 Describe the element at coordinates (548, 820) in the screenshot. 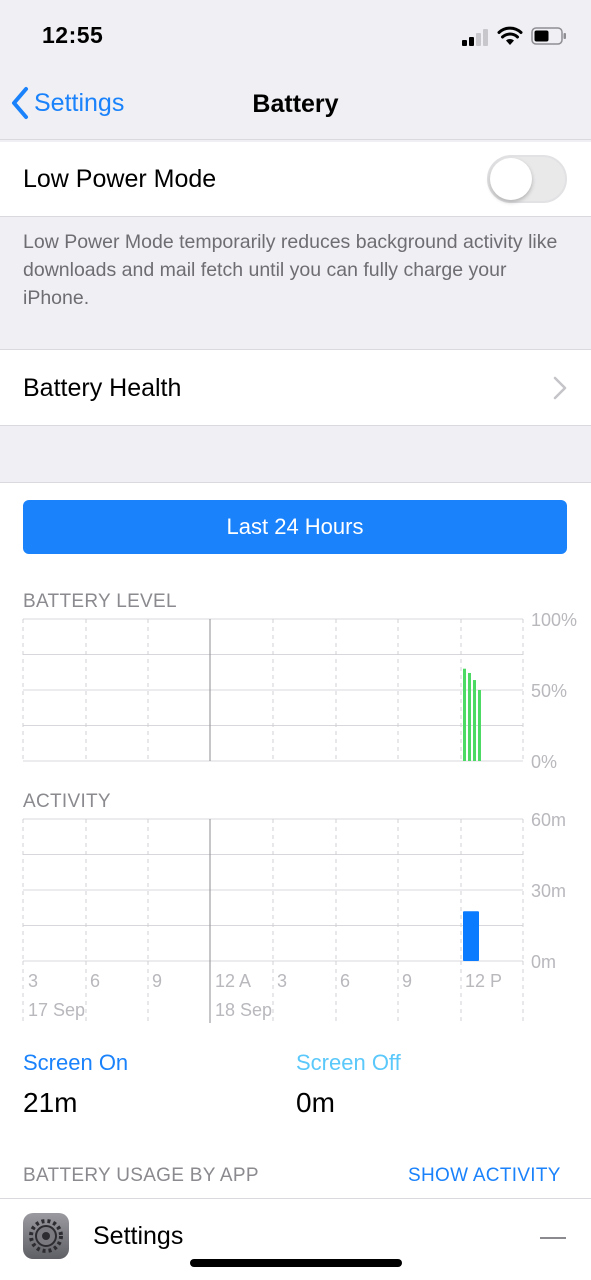

I see `activity-y-tick: 60m` at that location.